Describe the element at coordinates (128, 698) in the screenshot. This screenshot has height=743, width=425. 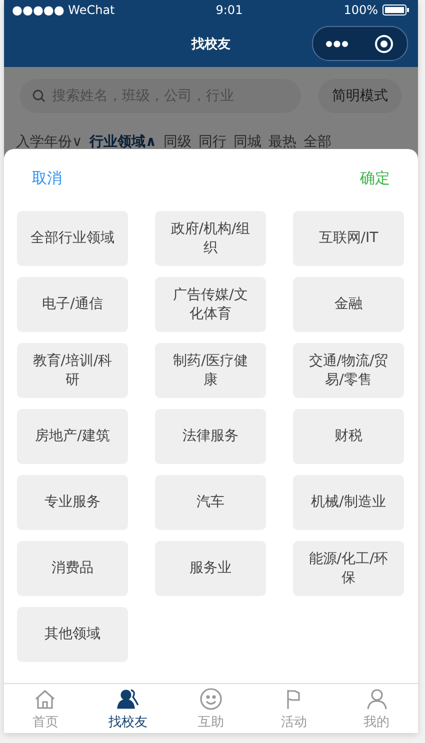
I see `people-icon` at that location.